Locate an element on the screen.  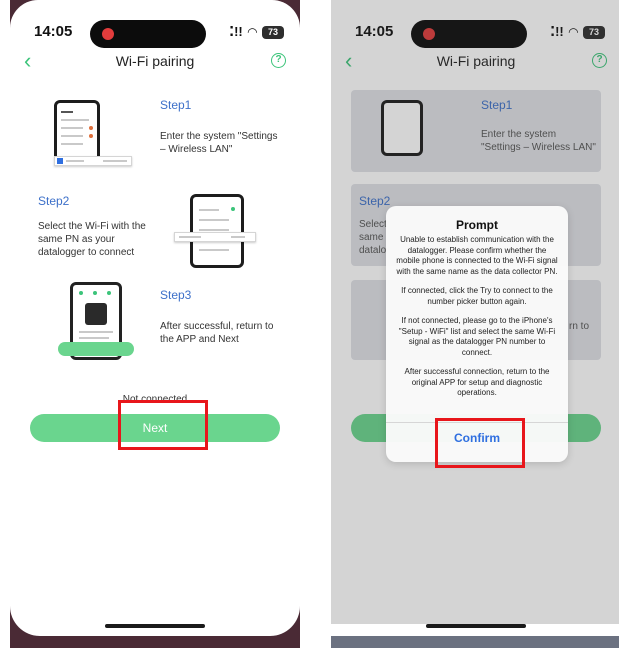
wifi-icon: ◠ is located at coordinates (252, 32).